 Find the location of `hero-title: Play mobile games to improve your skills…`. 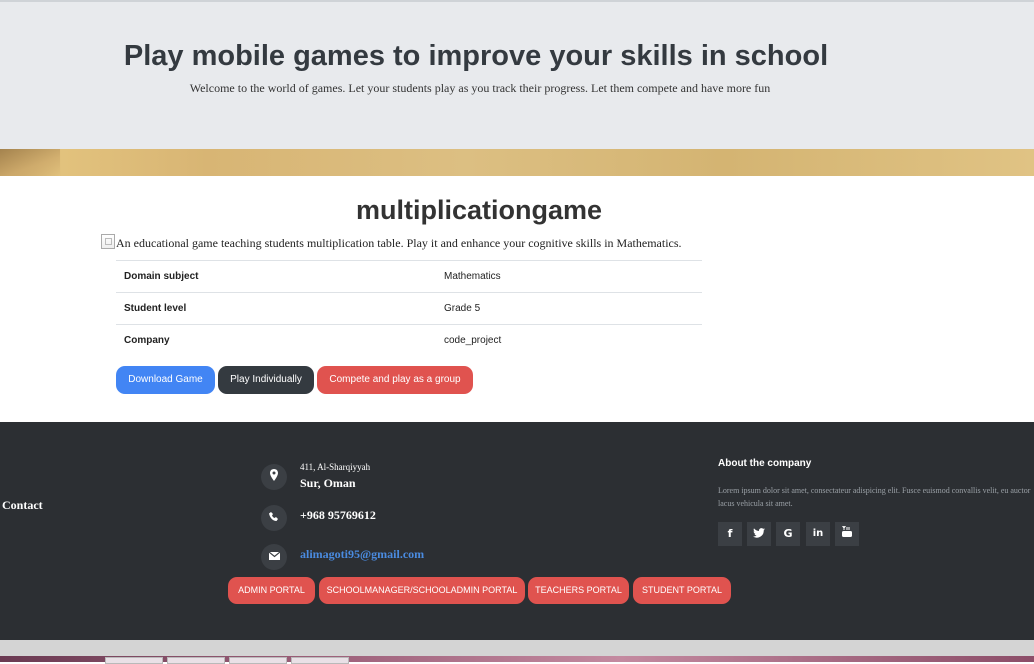

hero-title: Play mobile games to improve your skills… is located at coordinates (476, 56).